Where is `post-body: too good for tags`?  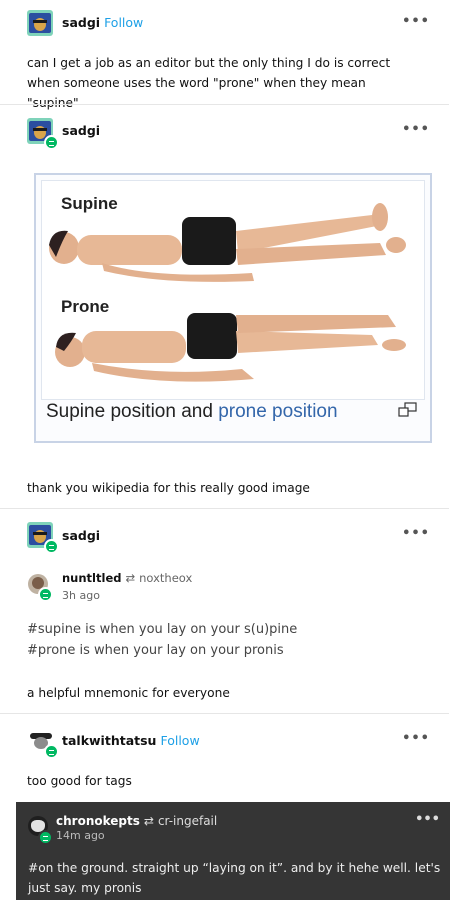
post-body: too good for tags is located at coordinates (79, 781).